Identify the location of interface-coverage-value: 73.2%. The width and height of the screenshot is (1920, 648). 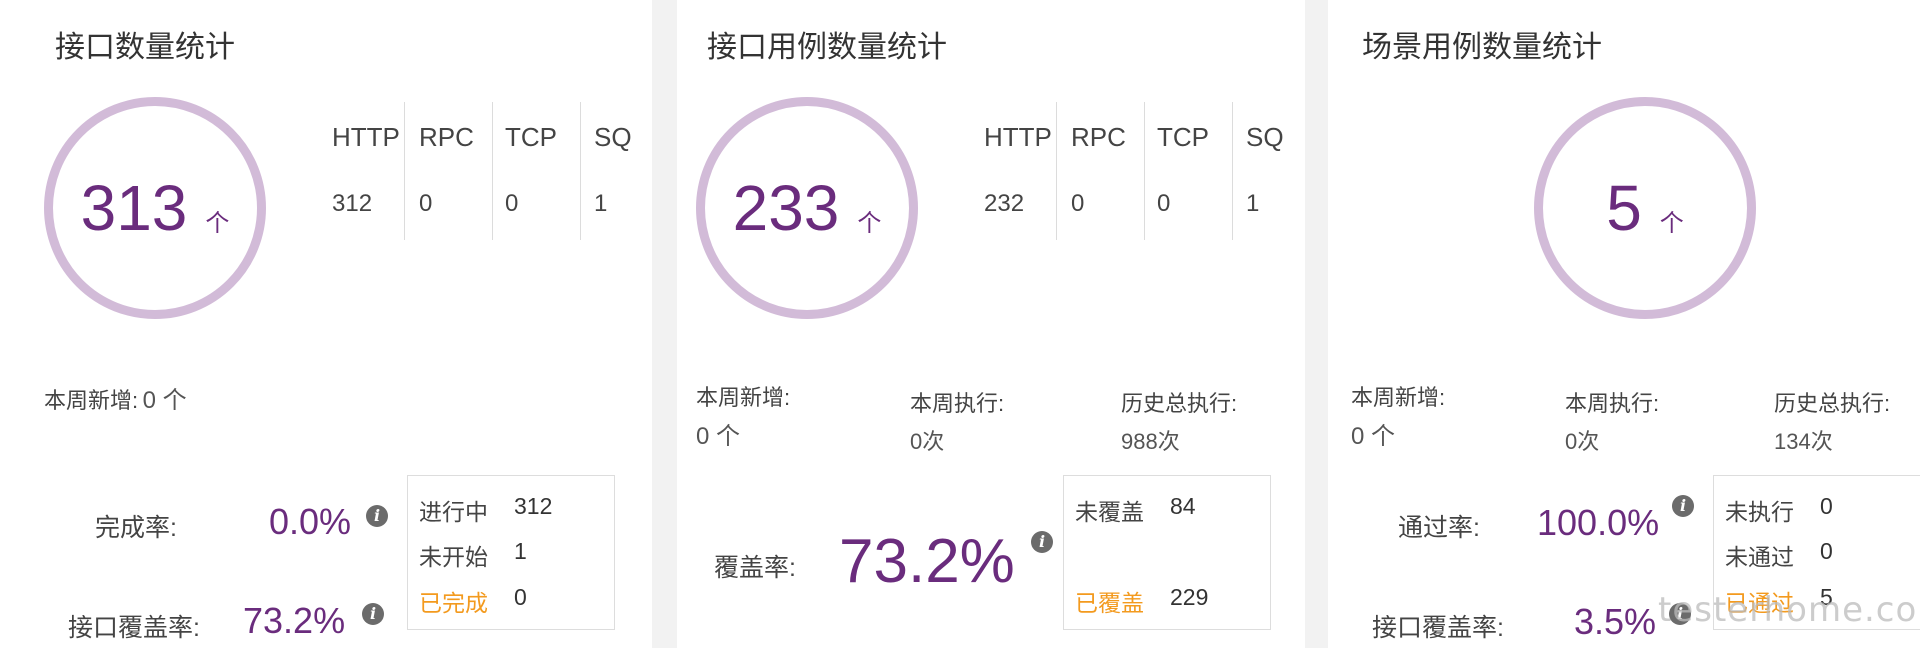
(294, 620).